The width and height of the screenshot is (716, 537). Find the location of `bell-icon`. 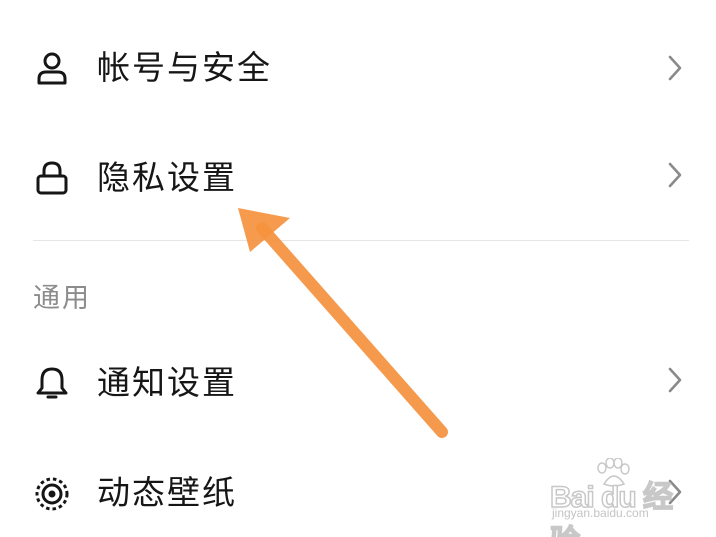

bell-icon is located at coordinates (52, 383).